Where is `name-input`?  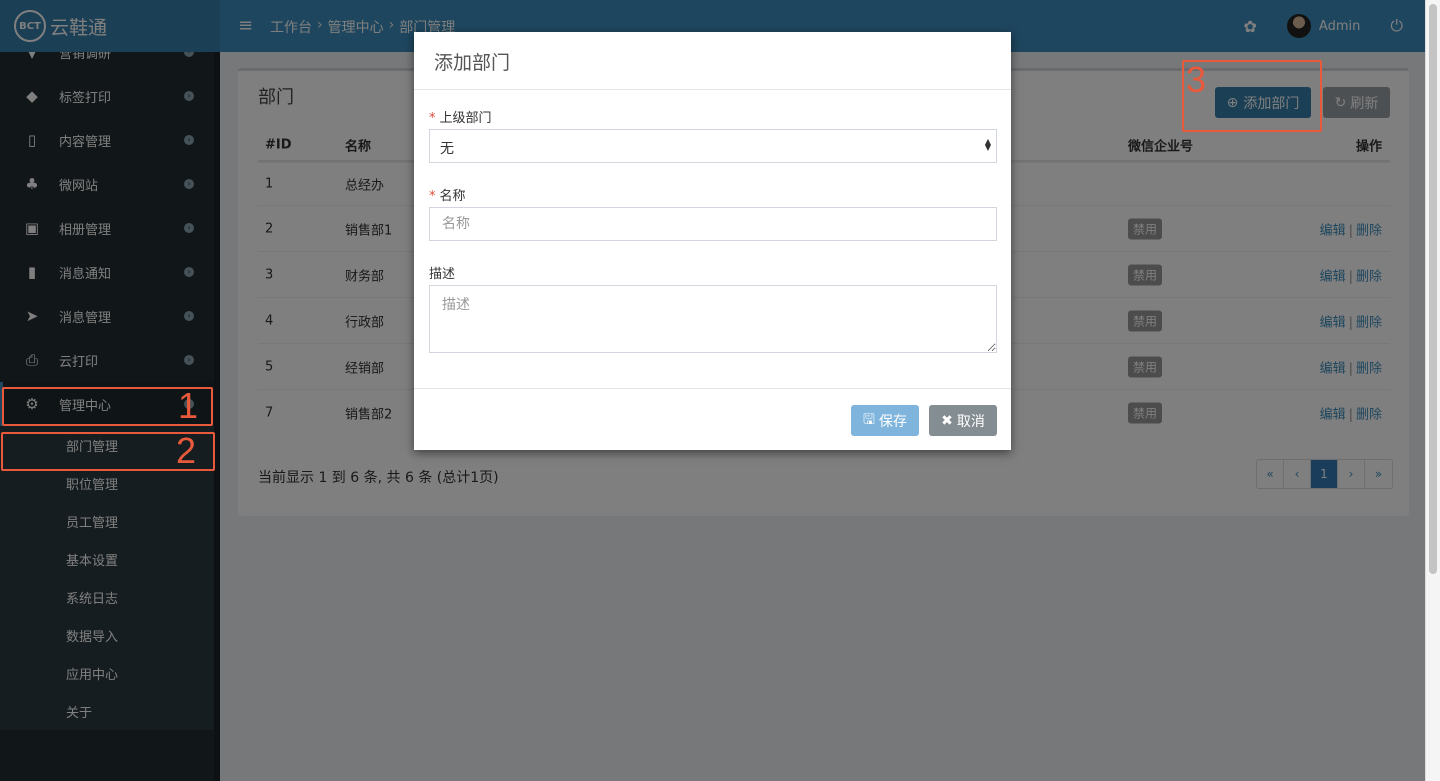 name-input is located at coordinates (713, 224).